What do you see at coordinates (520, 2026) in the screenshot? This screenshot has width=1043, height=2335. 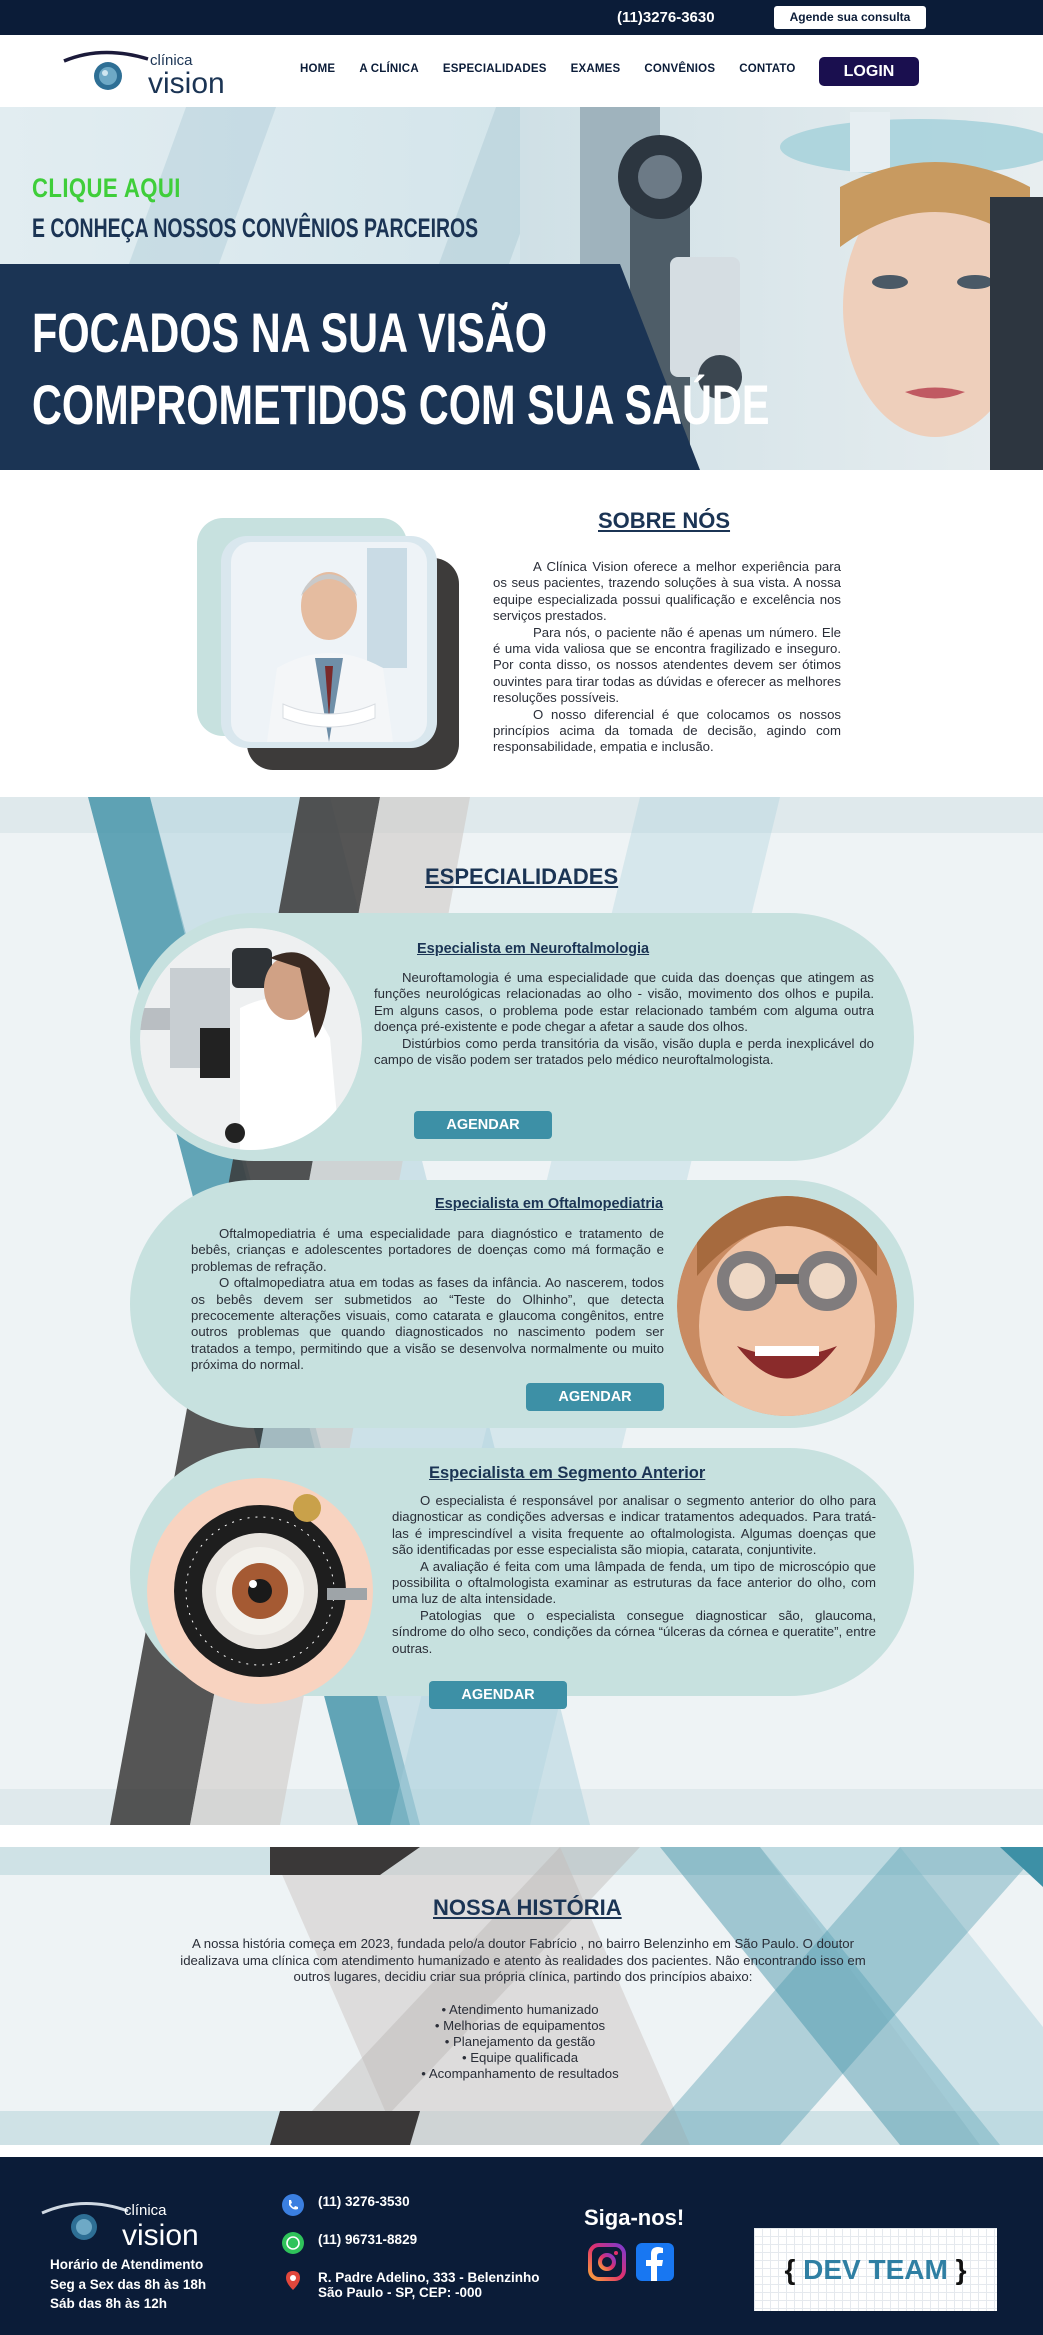 I see `list-item: Melhorias de equipamentos` at bounding box center [520, 2026].